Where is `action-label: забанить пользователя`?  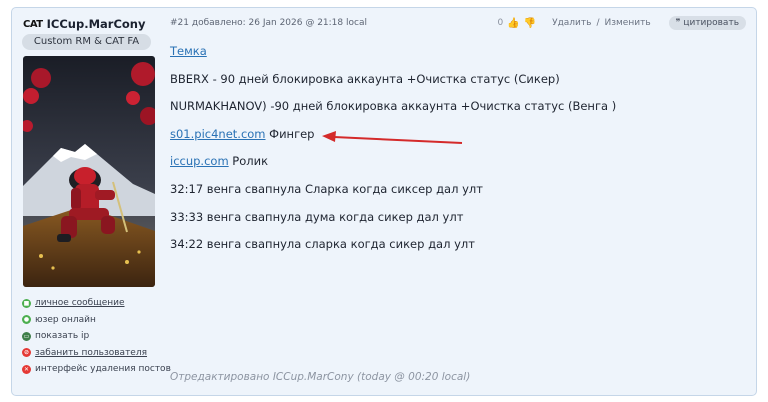 action-label: забанить пользователя is located at coordinates (91, 353).